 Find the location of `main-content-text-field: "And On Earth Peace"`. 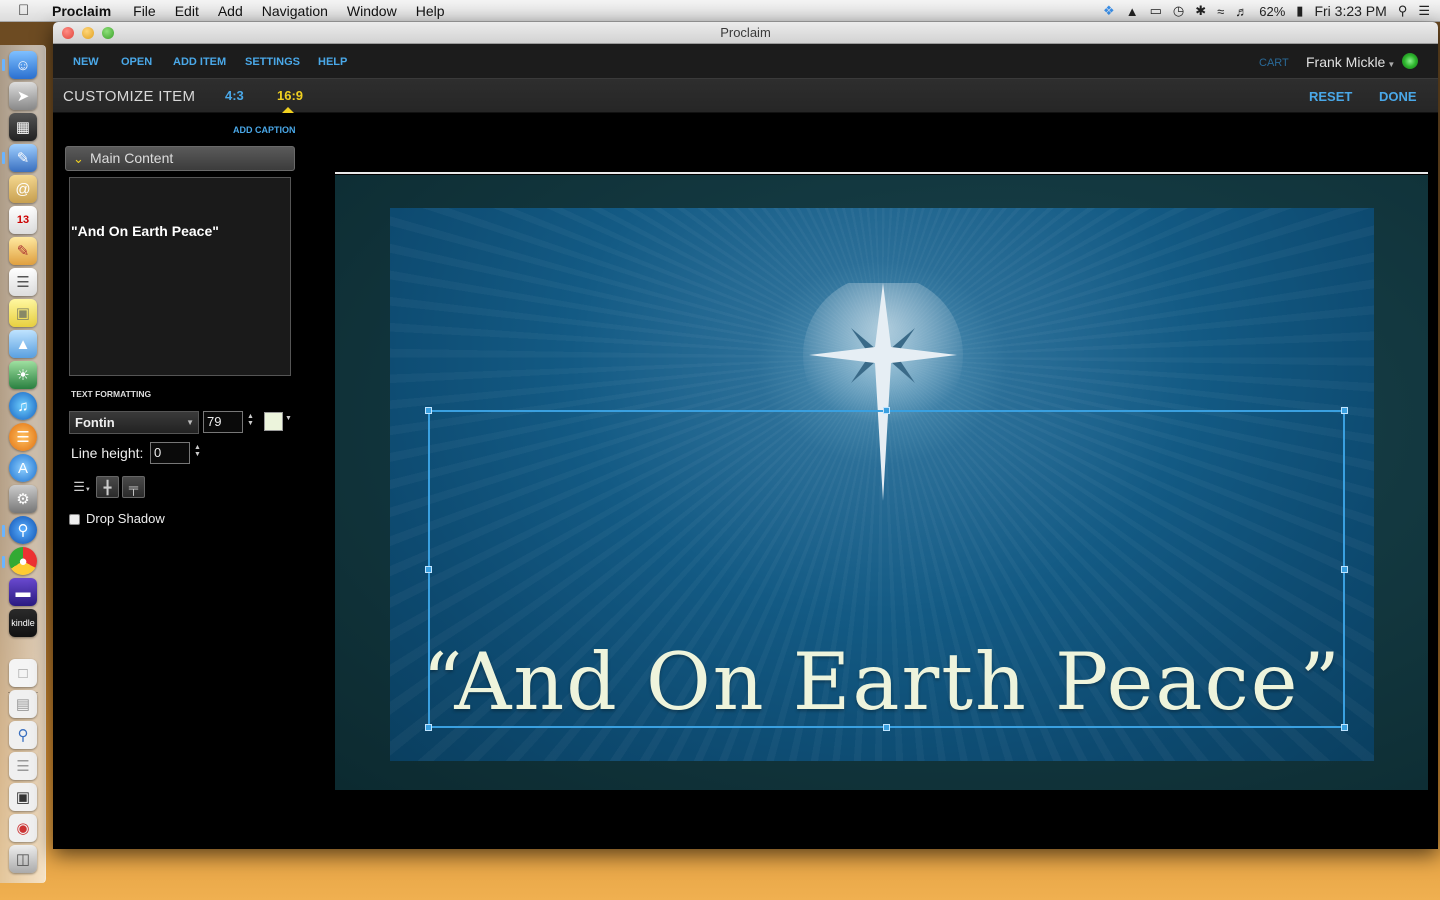

main-content-text-field: "And On Earth Peace" is located at coordinates (180, 276).